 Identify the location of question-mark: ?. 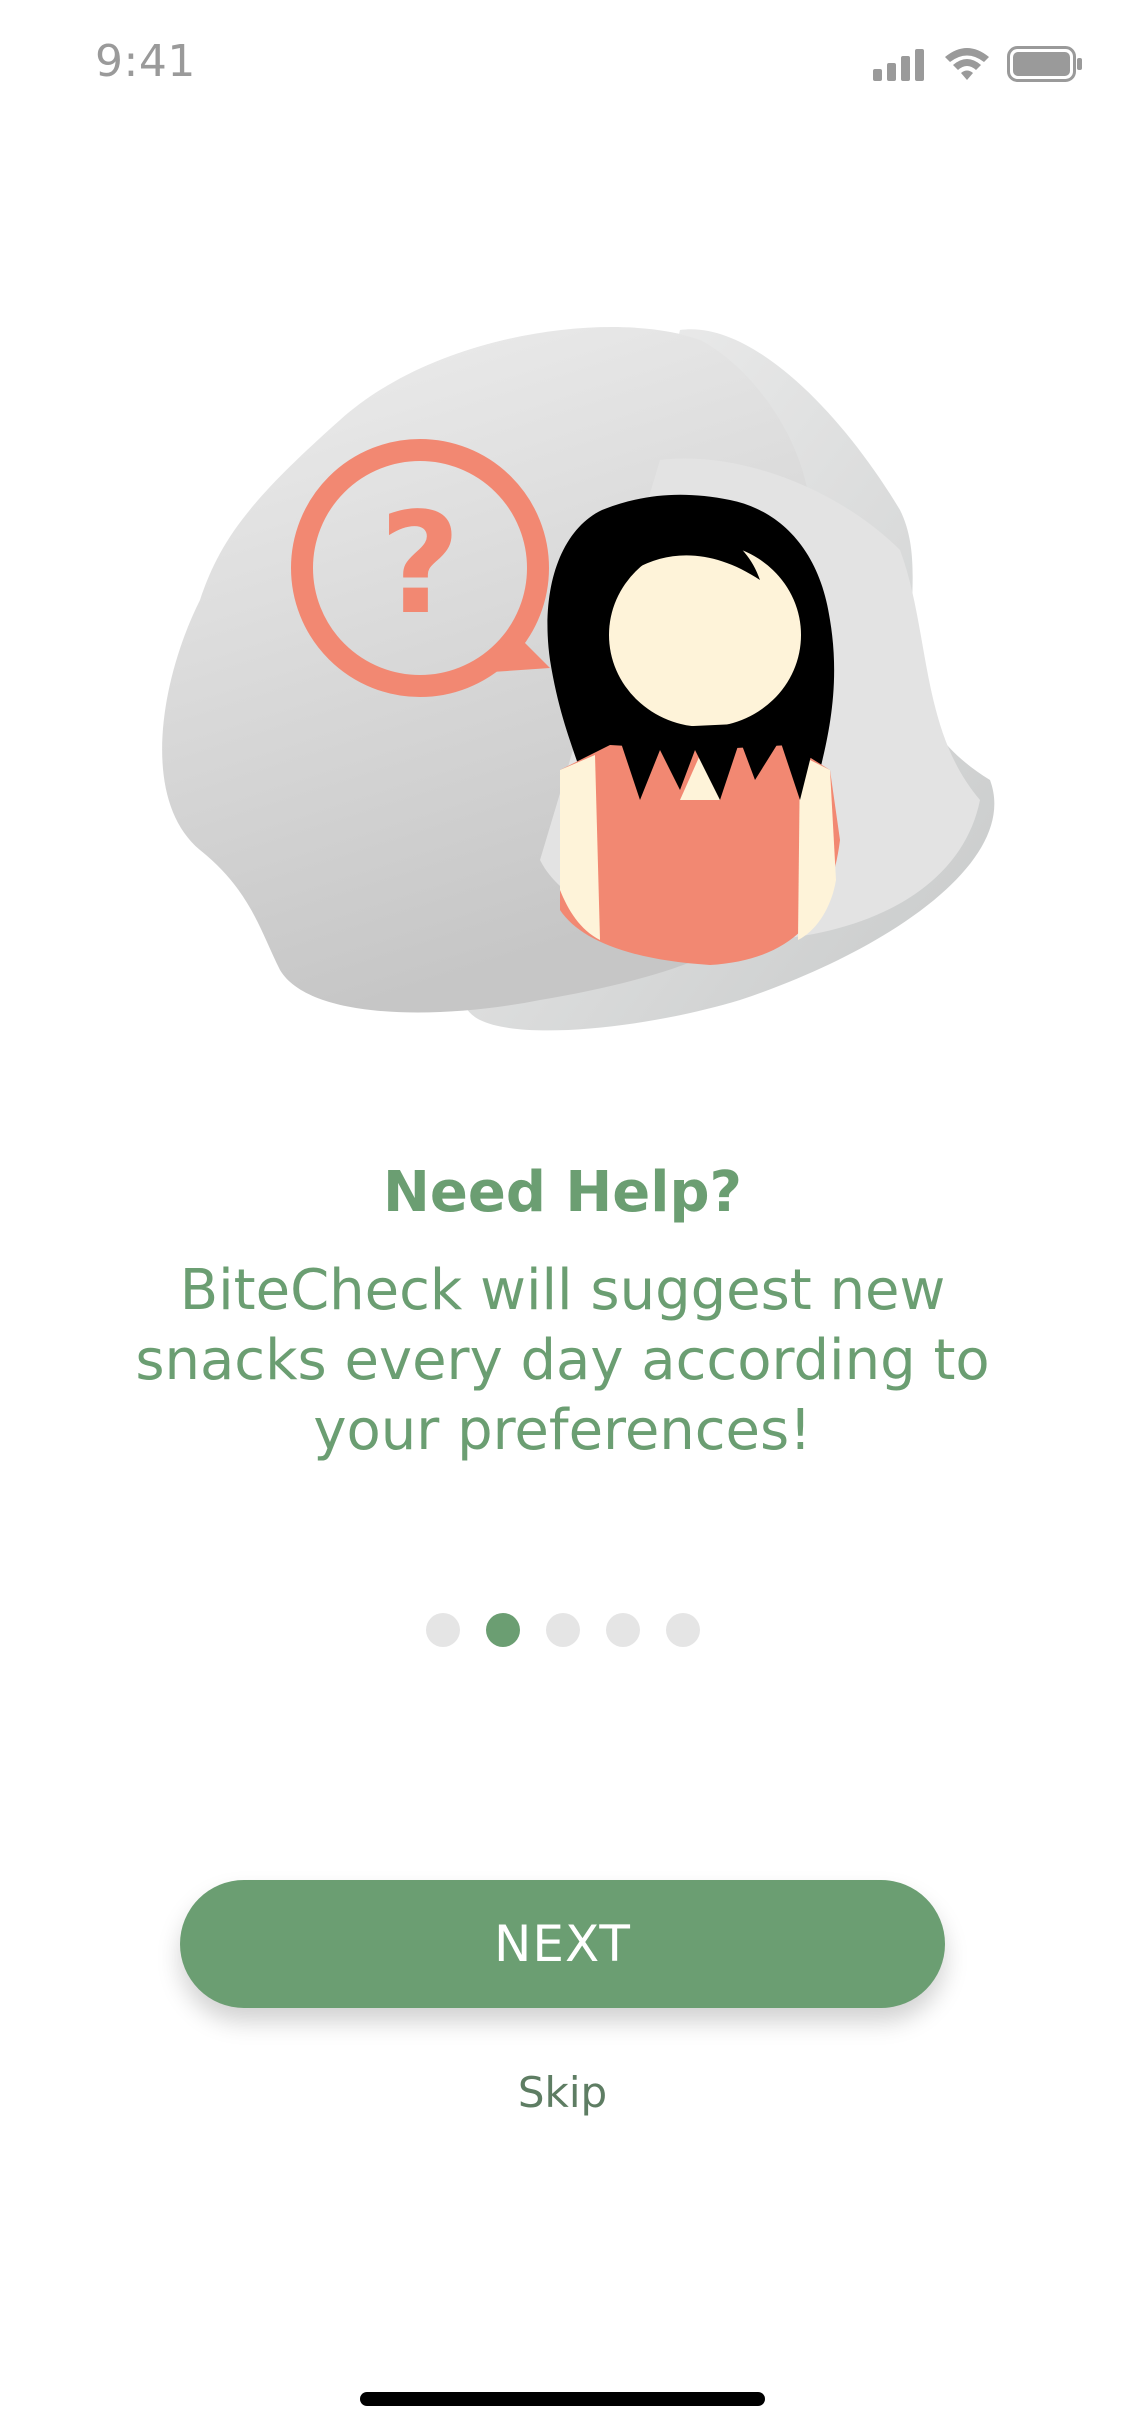
(419, 564).